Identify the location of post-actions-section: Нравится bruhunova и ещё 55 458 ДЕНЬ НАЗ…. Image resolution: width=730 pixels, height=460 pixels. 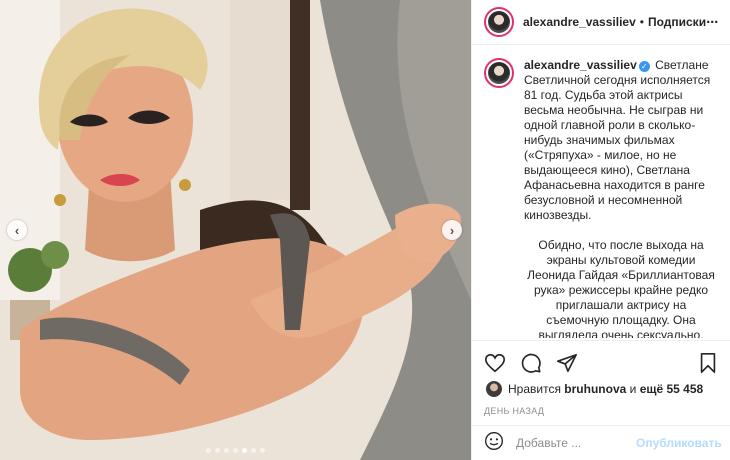
(601, 378).